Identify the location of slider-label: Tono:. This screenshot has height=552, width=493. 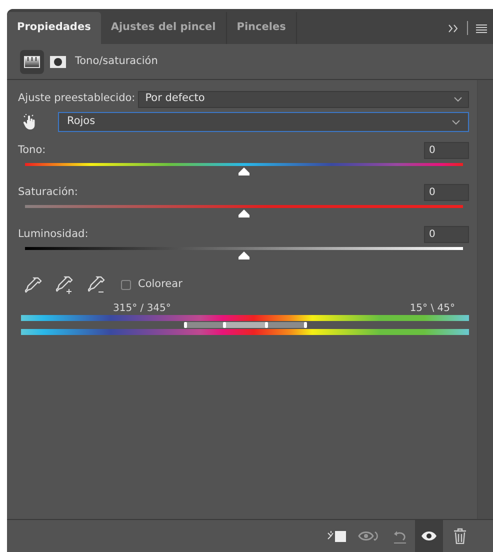
(32, 150).